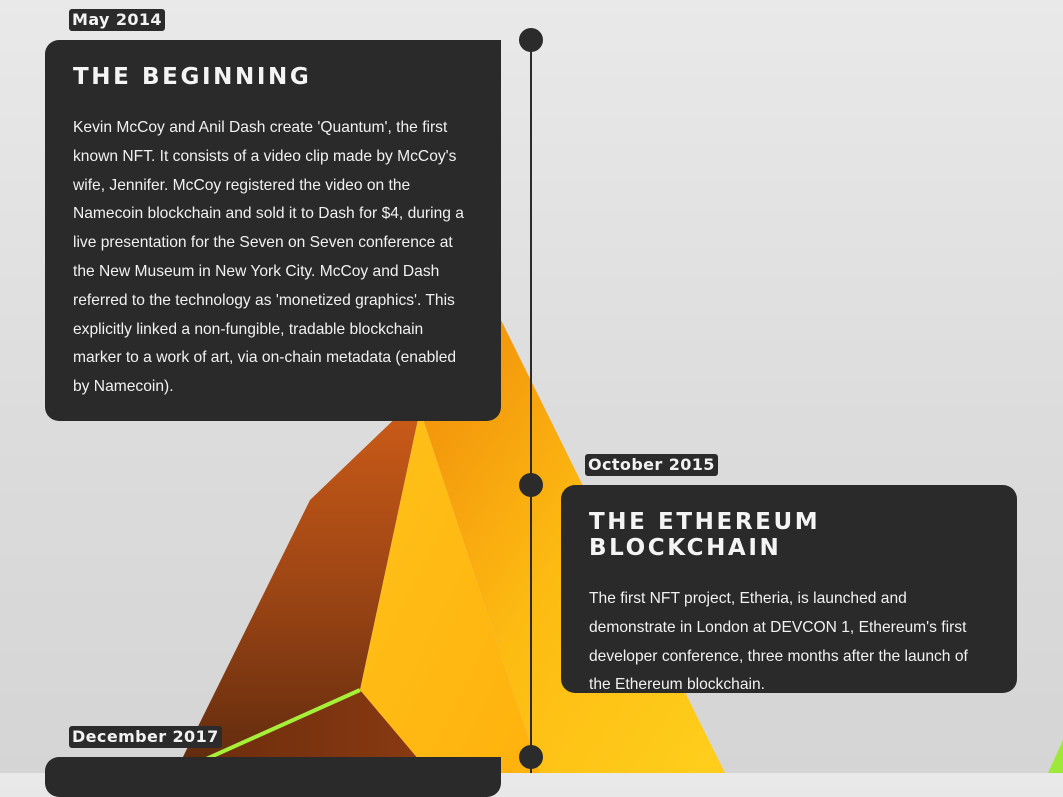  Describe the element at coordinates (705, 535) in the screenshot. I see `card-title: THE ETHEREUM BLOCKCHAIN` at that location.